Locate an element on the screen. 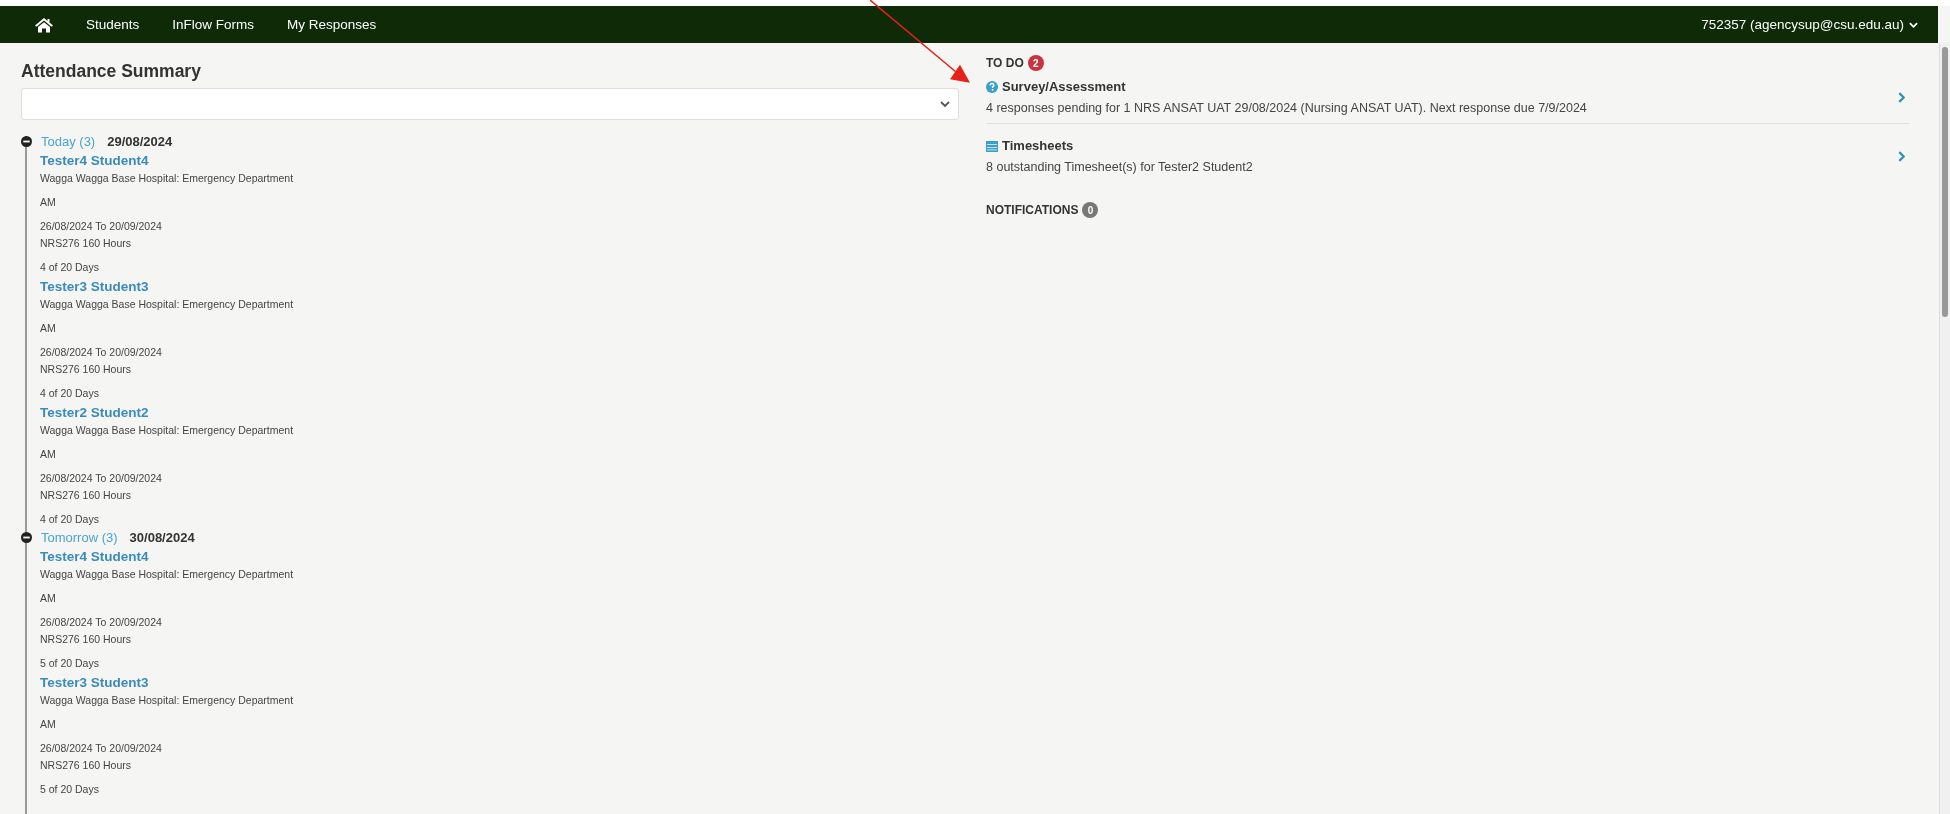 The width and height of the screenshot is (1950, 814). group-link: Today (3) is located at coordinates (68, 141).